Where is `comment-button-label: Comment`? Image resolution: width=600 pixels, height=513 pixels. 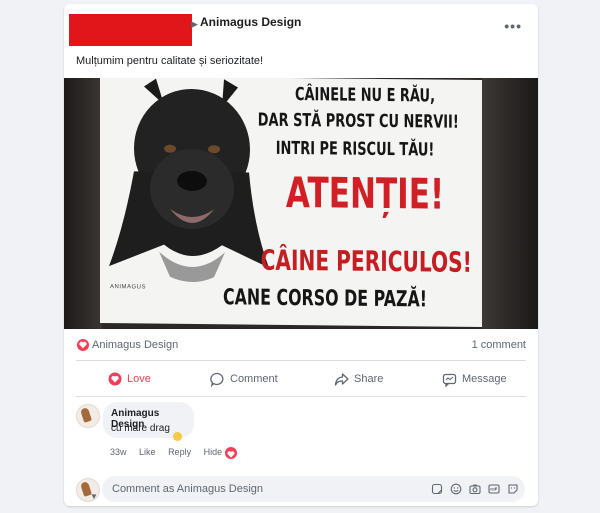 comment-button-label: Comment is located at coordinates (254, 379).